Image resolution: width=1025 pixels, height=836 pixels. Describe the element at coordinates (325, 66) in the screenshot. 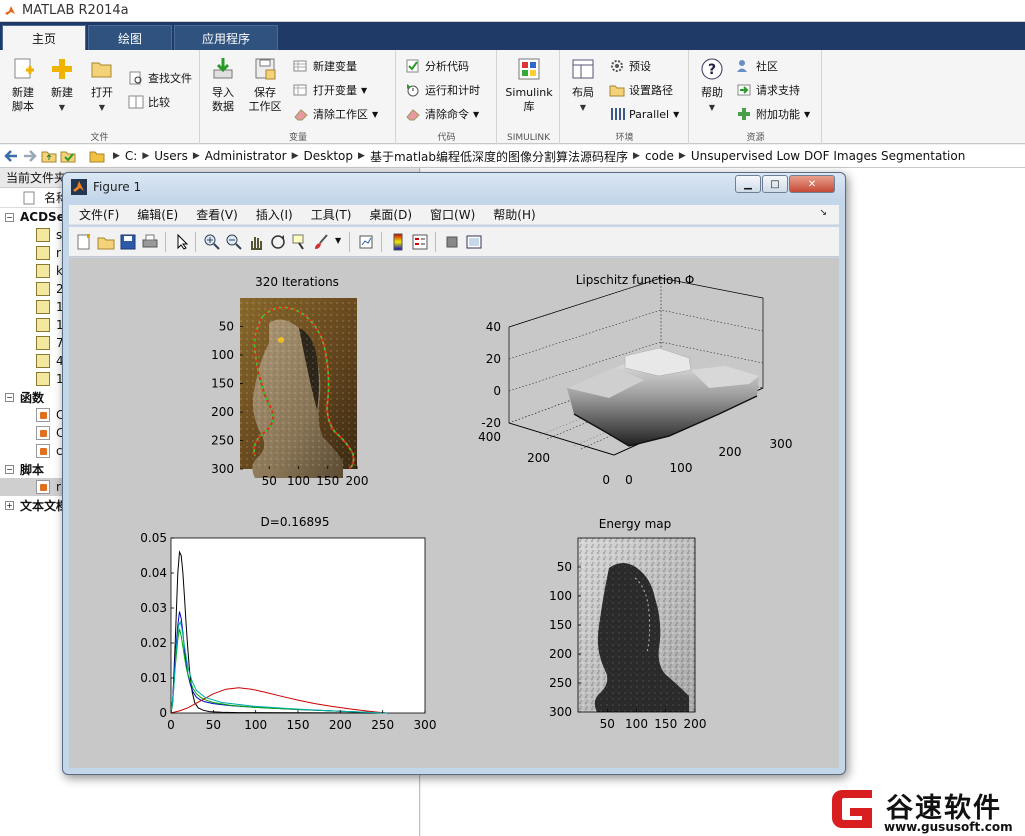

I see `new-variable-button: 新建变量` at that location.